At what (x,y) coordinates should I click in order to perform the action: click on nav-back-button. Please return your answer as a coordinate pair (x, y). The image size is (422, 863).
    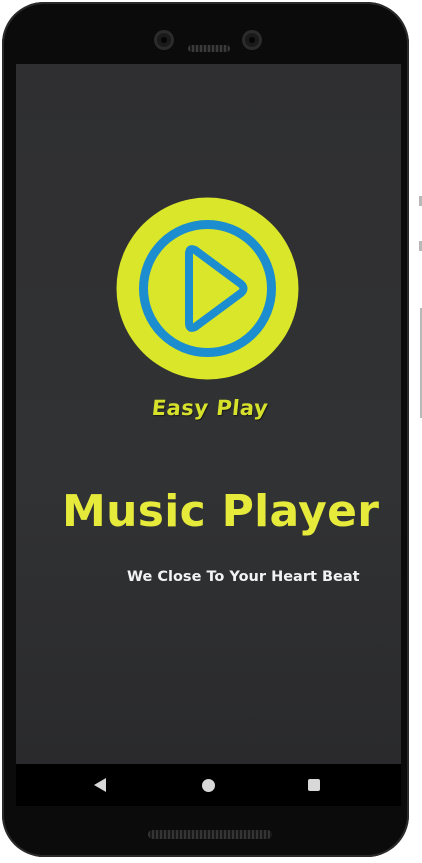
    Looking at the image, I should click on (100, 785).